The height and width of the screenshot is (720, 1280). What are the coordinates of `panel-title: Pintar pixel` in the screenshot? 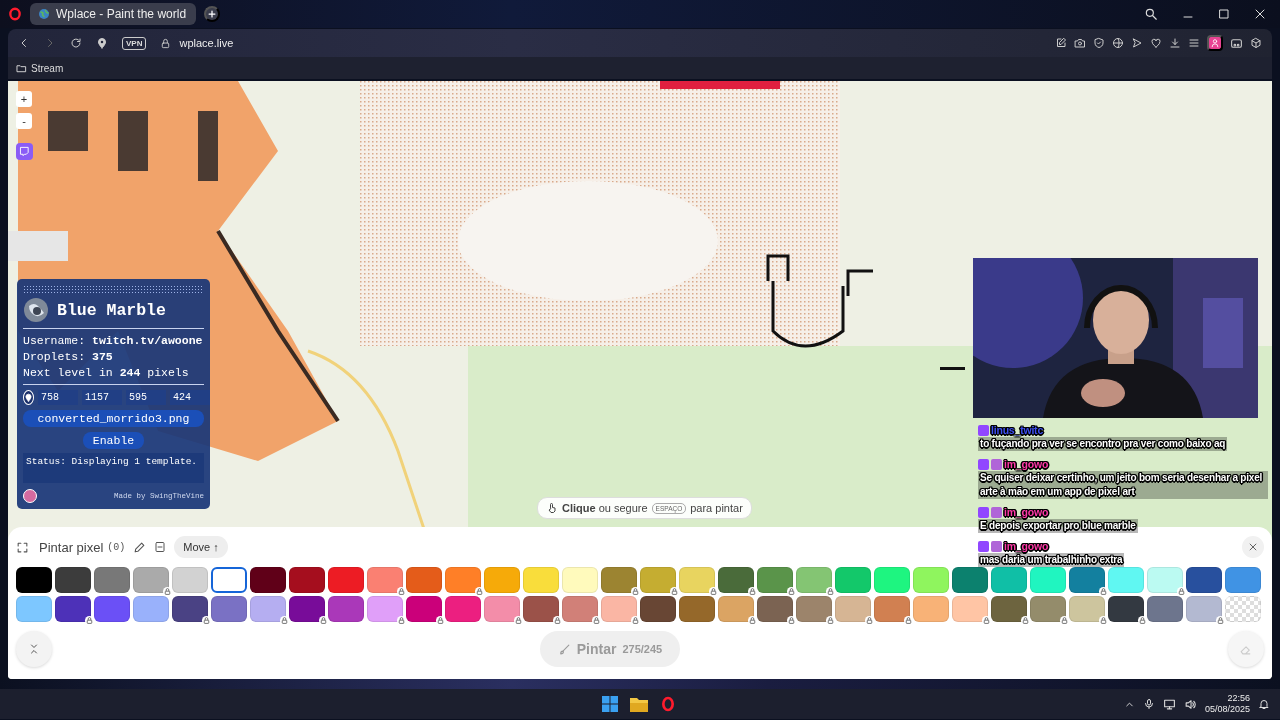 It's located at (71, 547).